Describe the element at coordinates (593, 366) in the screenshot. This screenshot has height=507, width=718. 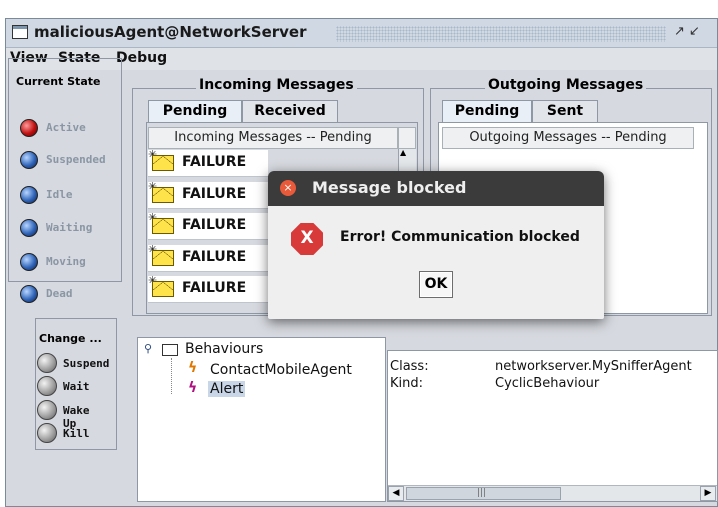
I see `class-value: networkserver.MySnifferAgent` at that location.